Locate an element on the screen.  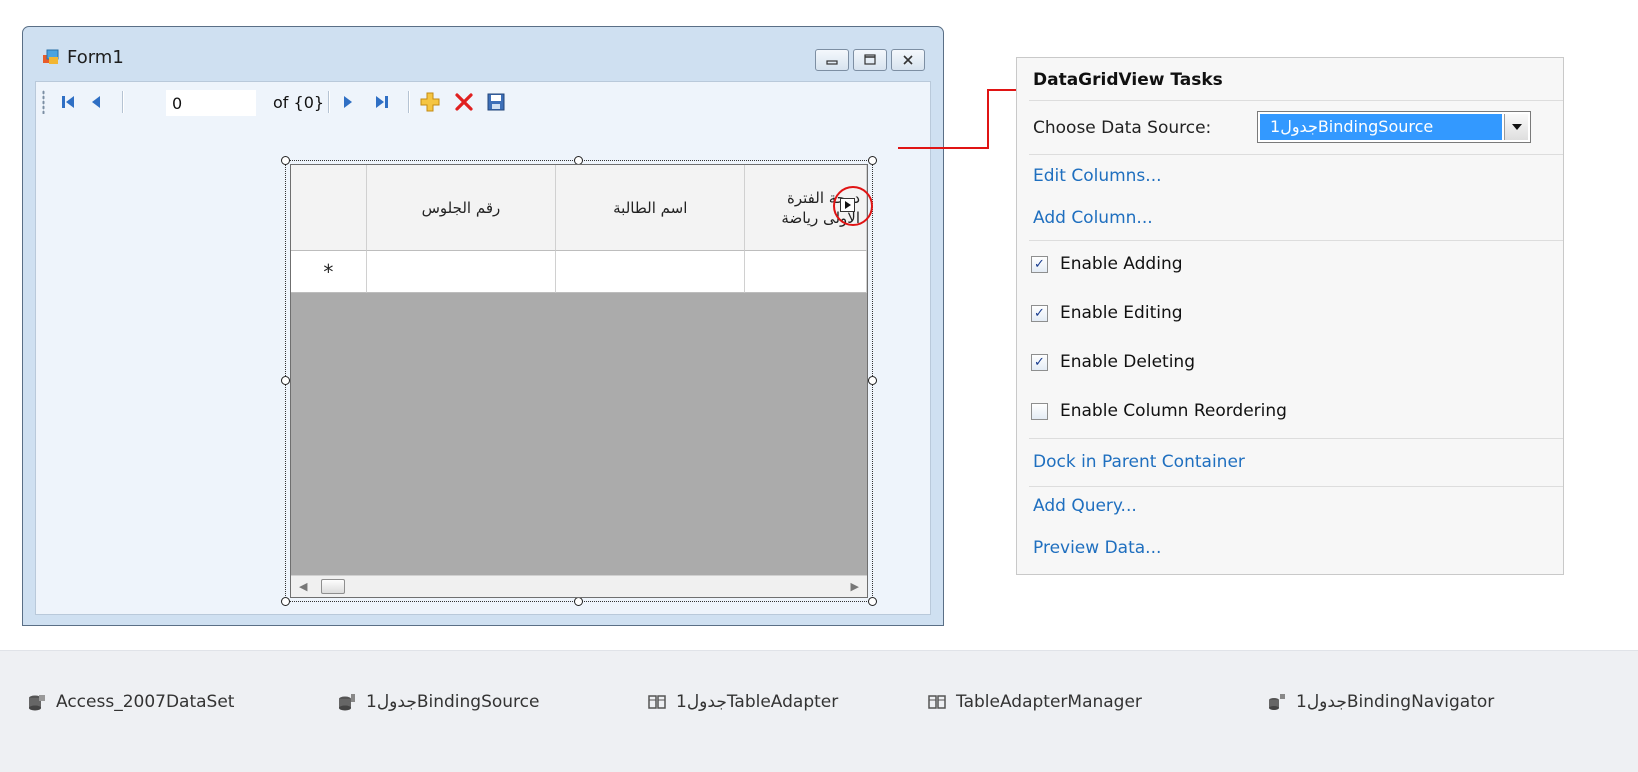
move-next-icon is located at coordinates (348, 102).